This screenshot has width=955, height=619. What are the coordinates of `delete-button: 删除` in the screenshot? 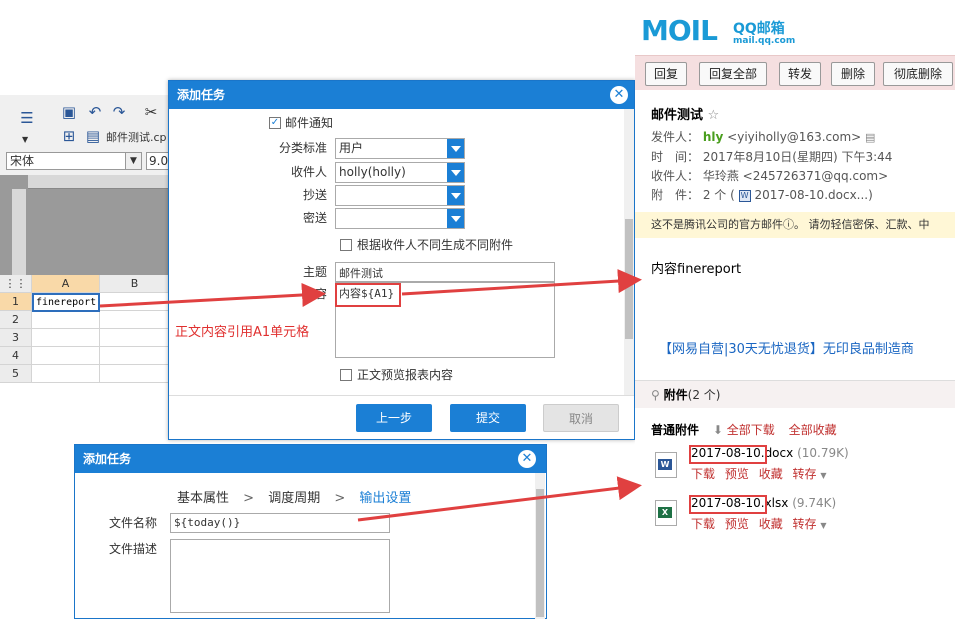 It's located at (853, 74).